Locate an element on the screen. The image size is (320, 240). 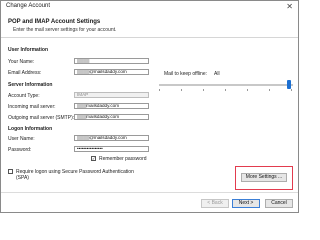
remember-password-label: Remember password is located at coordinates (123, 159).